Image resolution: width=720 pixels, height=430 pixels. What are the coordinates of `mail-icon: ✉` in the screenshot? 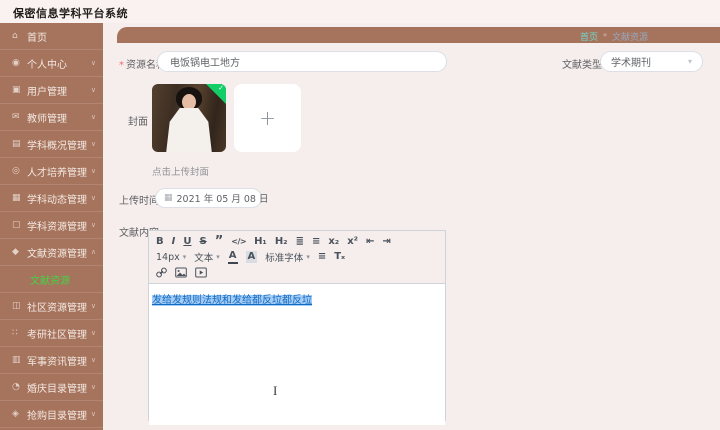 It's located at (16, 117).